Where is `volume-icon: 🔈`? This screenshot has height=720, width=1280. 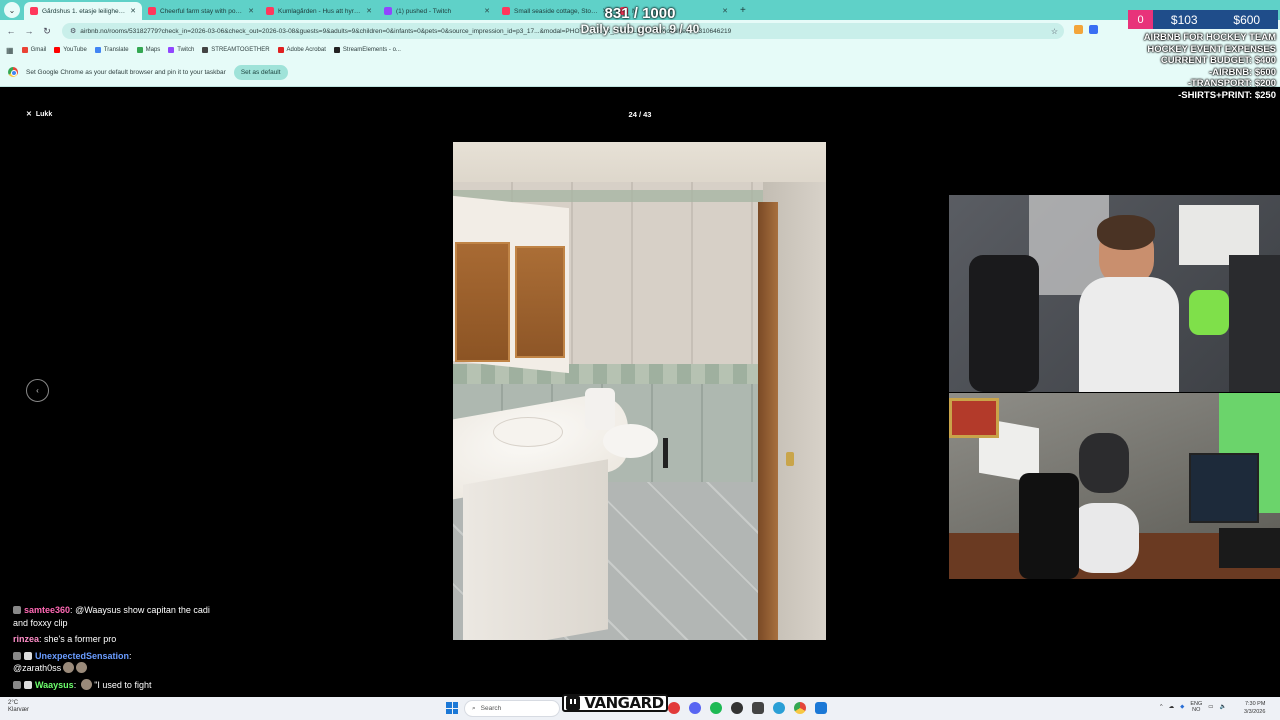
volume-icon: 🔈 is located at coordinates (1222, 707).